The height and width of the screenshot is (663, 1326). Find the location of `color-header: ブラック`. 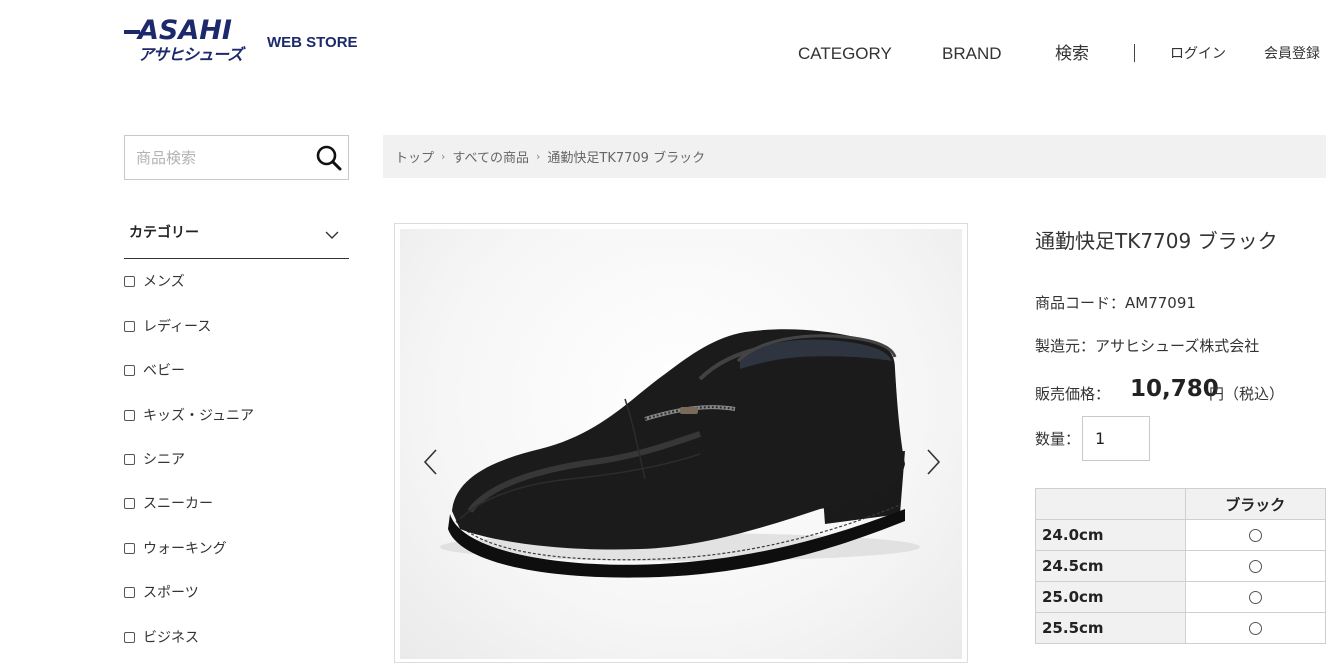

color-header: ブラック is located at coordinates (1255, 504).